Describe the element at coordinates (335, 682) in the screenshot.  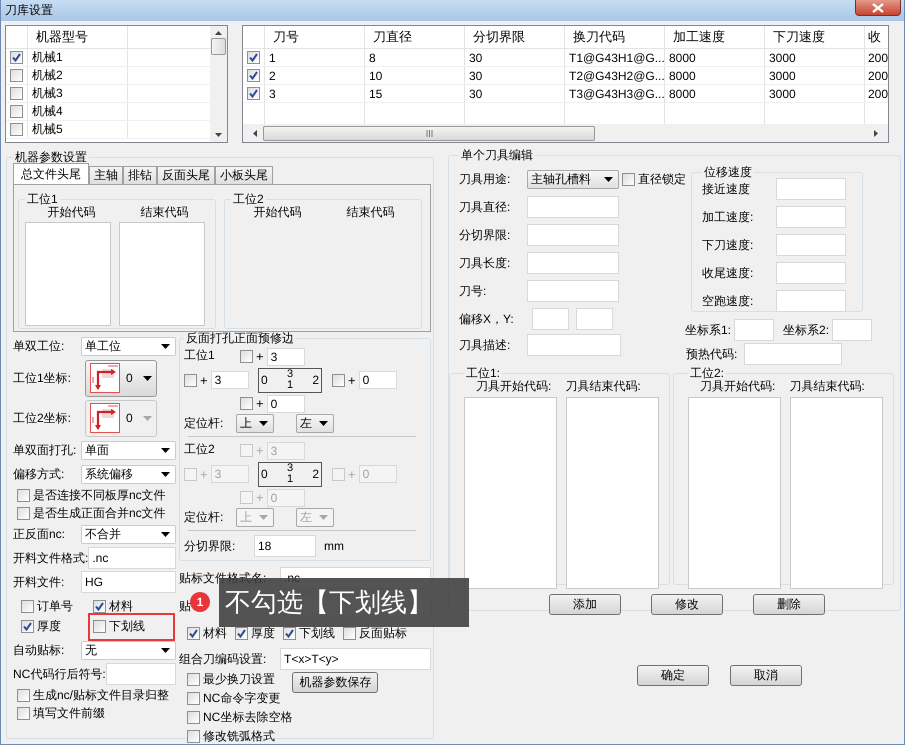
I see `button: 机器参数保存` at that location.